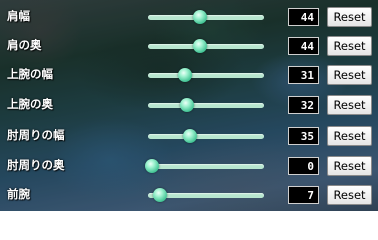 The image size is (378, 240). What do you see at coordinates (18, 16) in the screenshot?
I see `slider-label: 肩幅` at bounding box center [18, 16].